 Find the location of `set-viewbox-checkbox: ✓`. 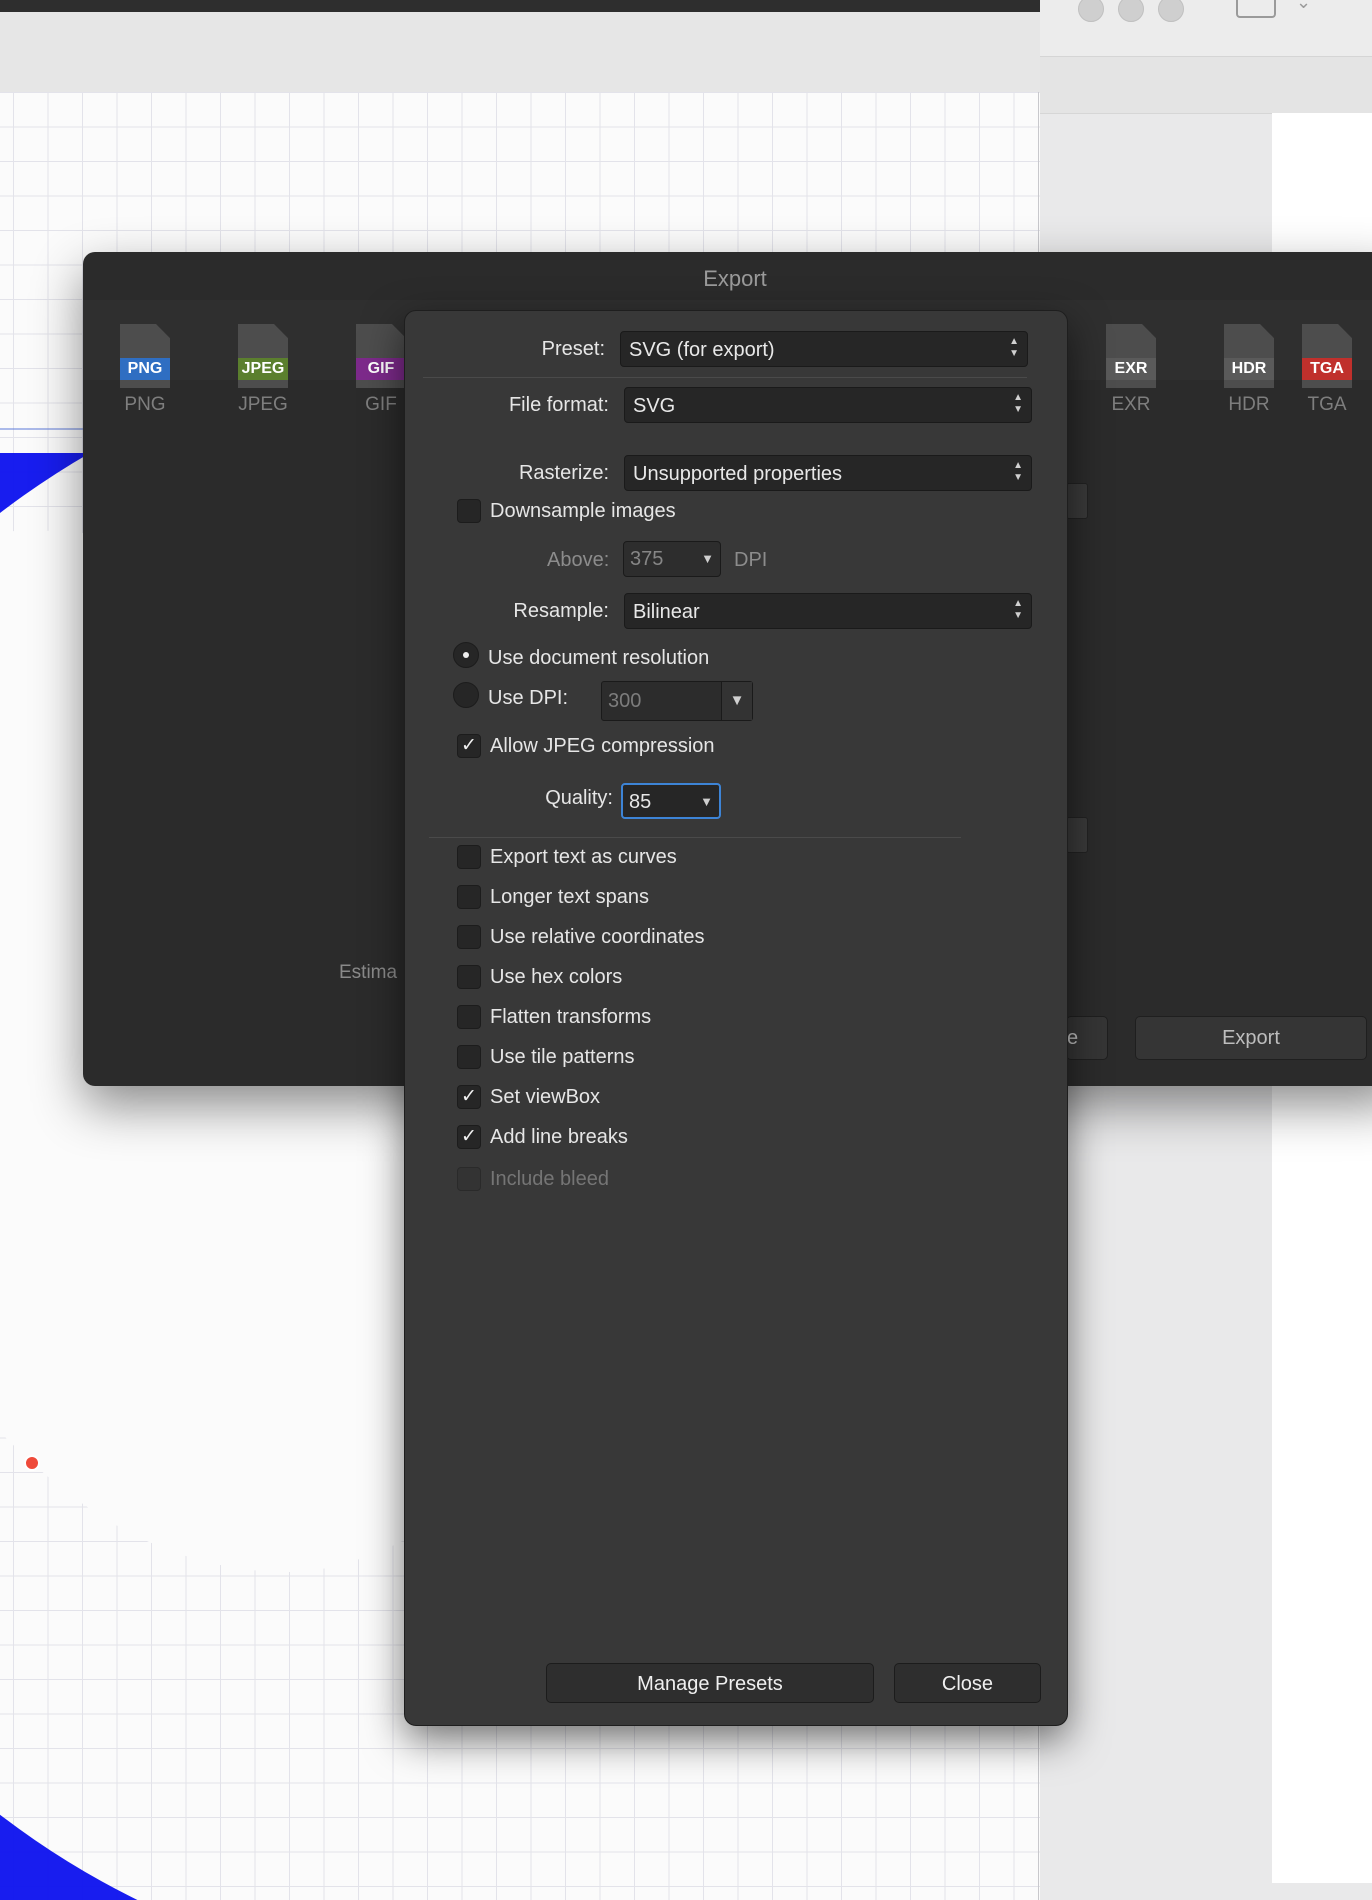

set-viewbox-checkbox: ✓ is located at coordinates (469, 1097).